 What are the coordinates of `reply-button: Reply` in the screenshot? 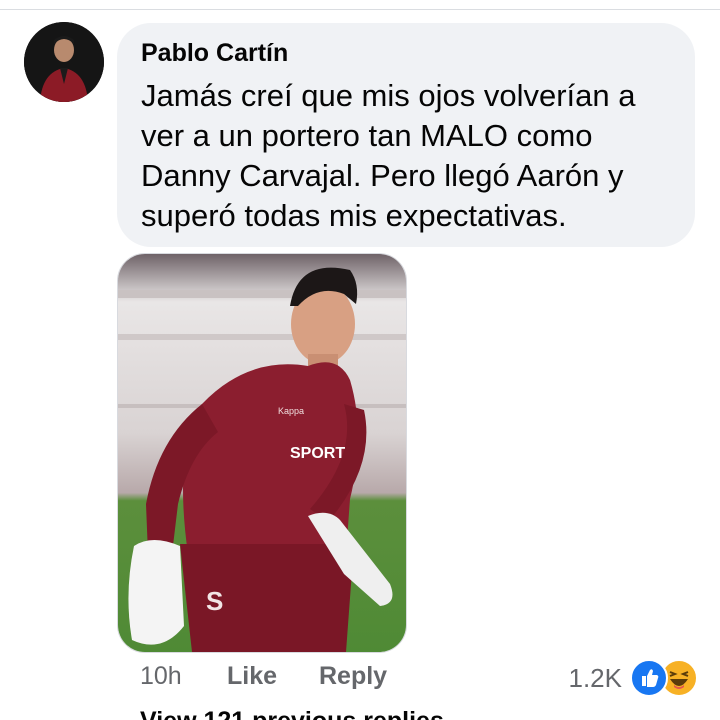 It's located at (353, 676).